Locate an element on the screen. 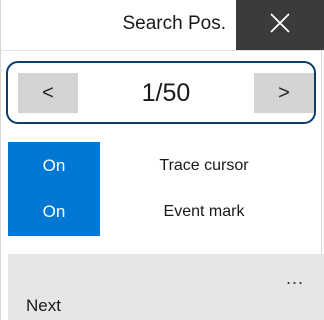 The width and height of the screenshot is (324, 320). event-mark-label: Event mark is located at coordinates (204, 211).